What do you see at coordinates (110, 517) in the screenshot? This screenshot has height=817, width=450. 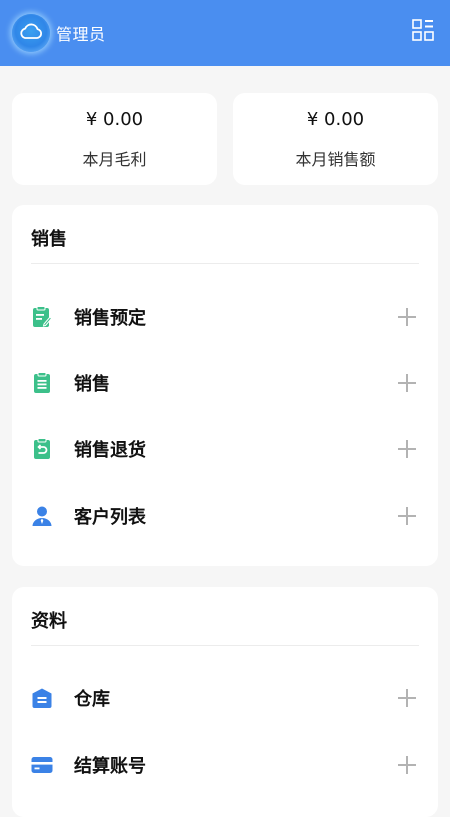 I see `menu-item-label: 客户列表` at bounding box center [110, 517].